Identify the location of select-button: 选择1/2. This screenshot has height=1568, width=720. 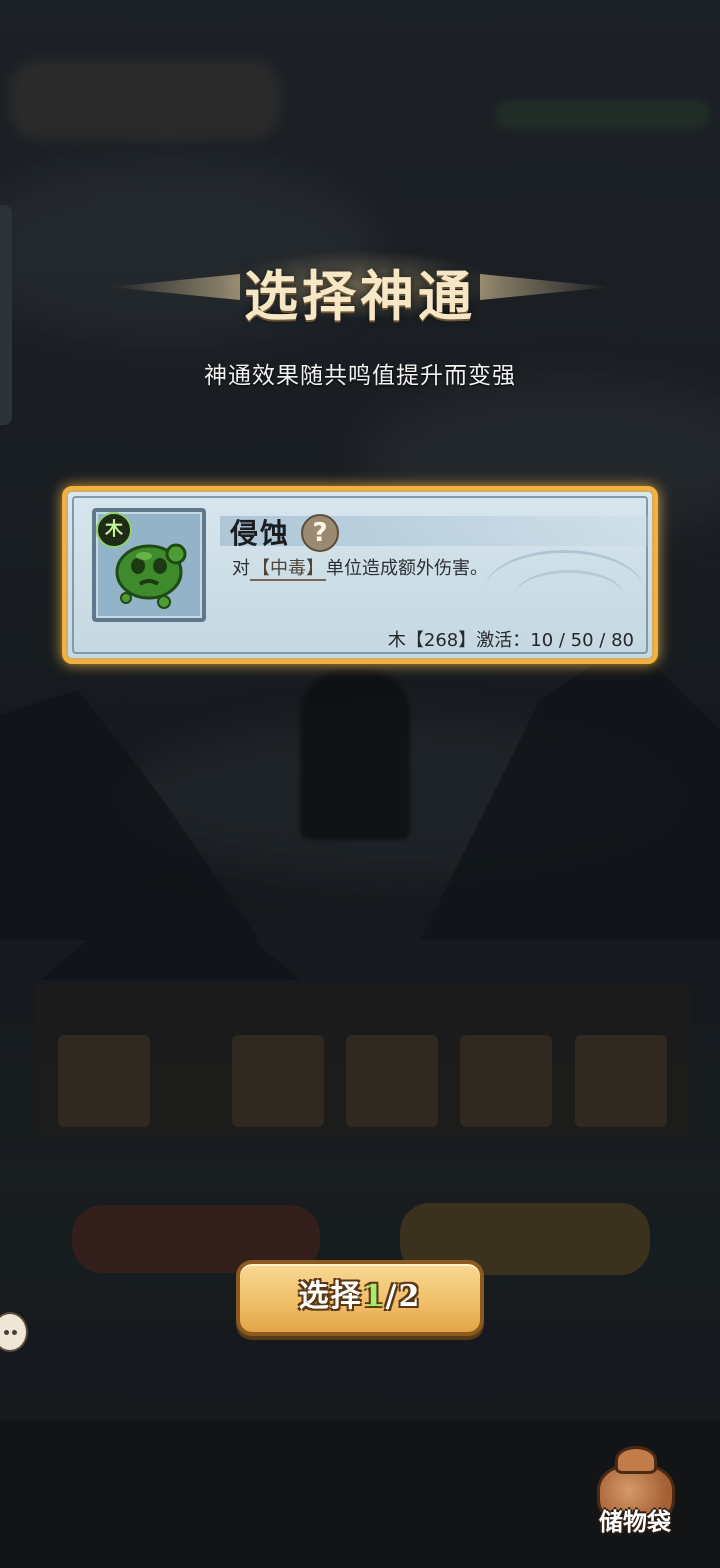
(360, 1298).